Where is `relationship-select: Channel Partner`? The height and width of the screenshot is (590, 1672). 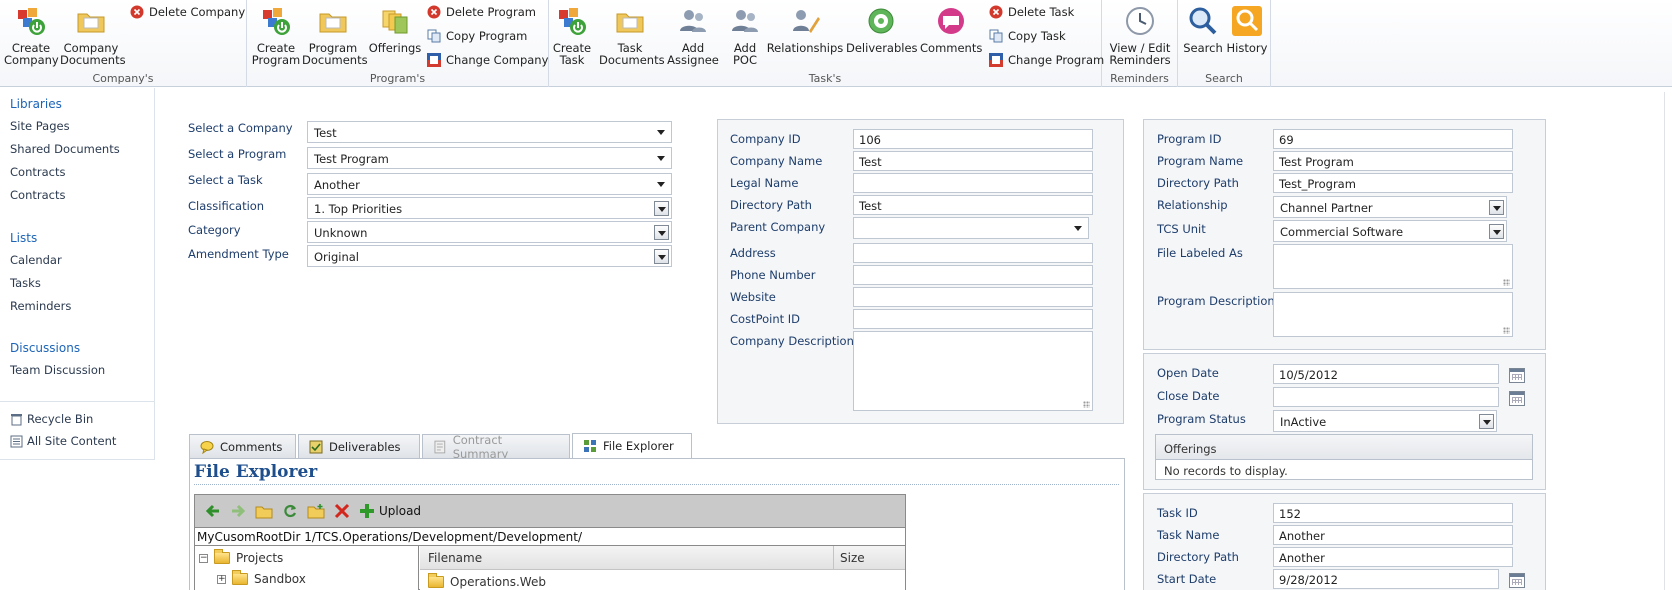 relationship-select: Channel Partner is located at coordinates (1390, 207).